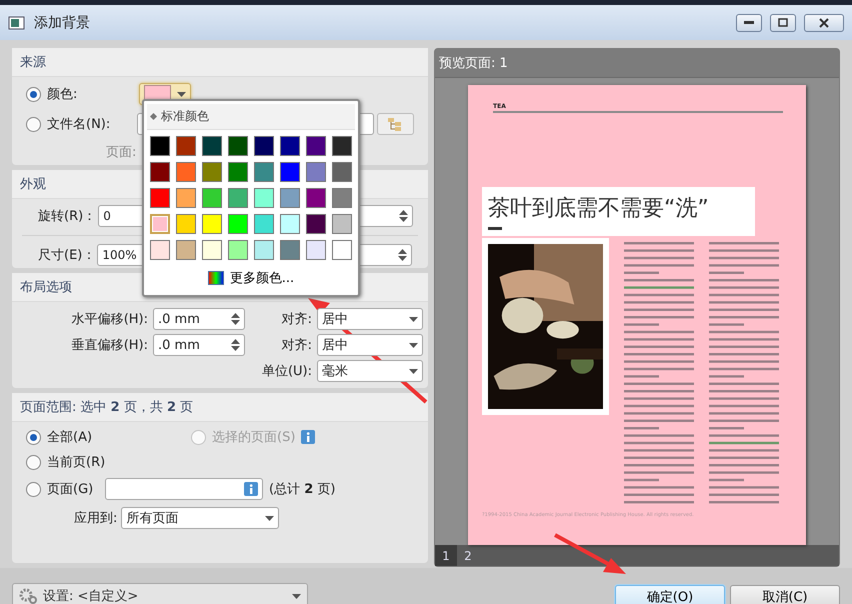  Describe the element at coordinates (62, 94) in the screenshot. I see `radio-label: 颜色:` at that location.